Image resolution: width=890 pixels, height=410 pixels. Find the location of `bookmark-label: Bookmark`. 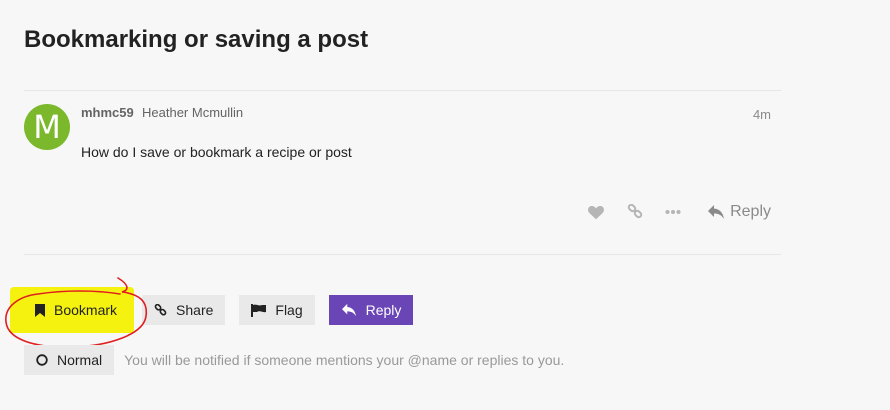

bookmark-label: Bookmark is located at coordinates (86, 310).